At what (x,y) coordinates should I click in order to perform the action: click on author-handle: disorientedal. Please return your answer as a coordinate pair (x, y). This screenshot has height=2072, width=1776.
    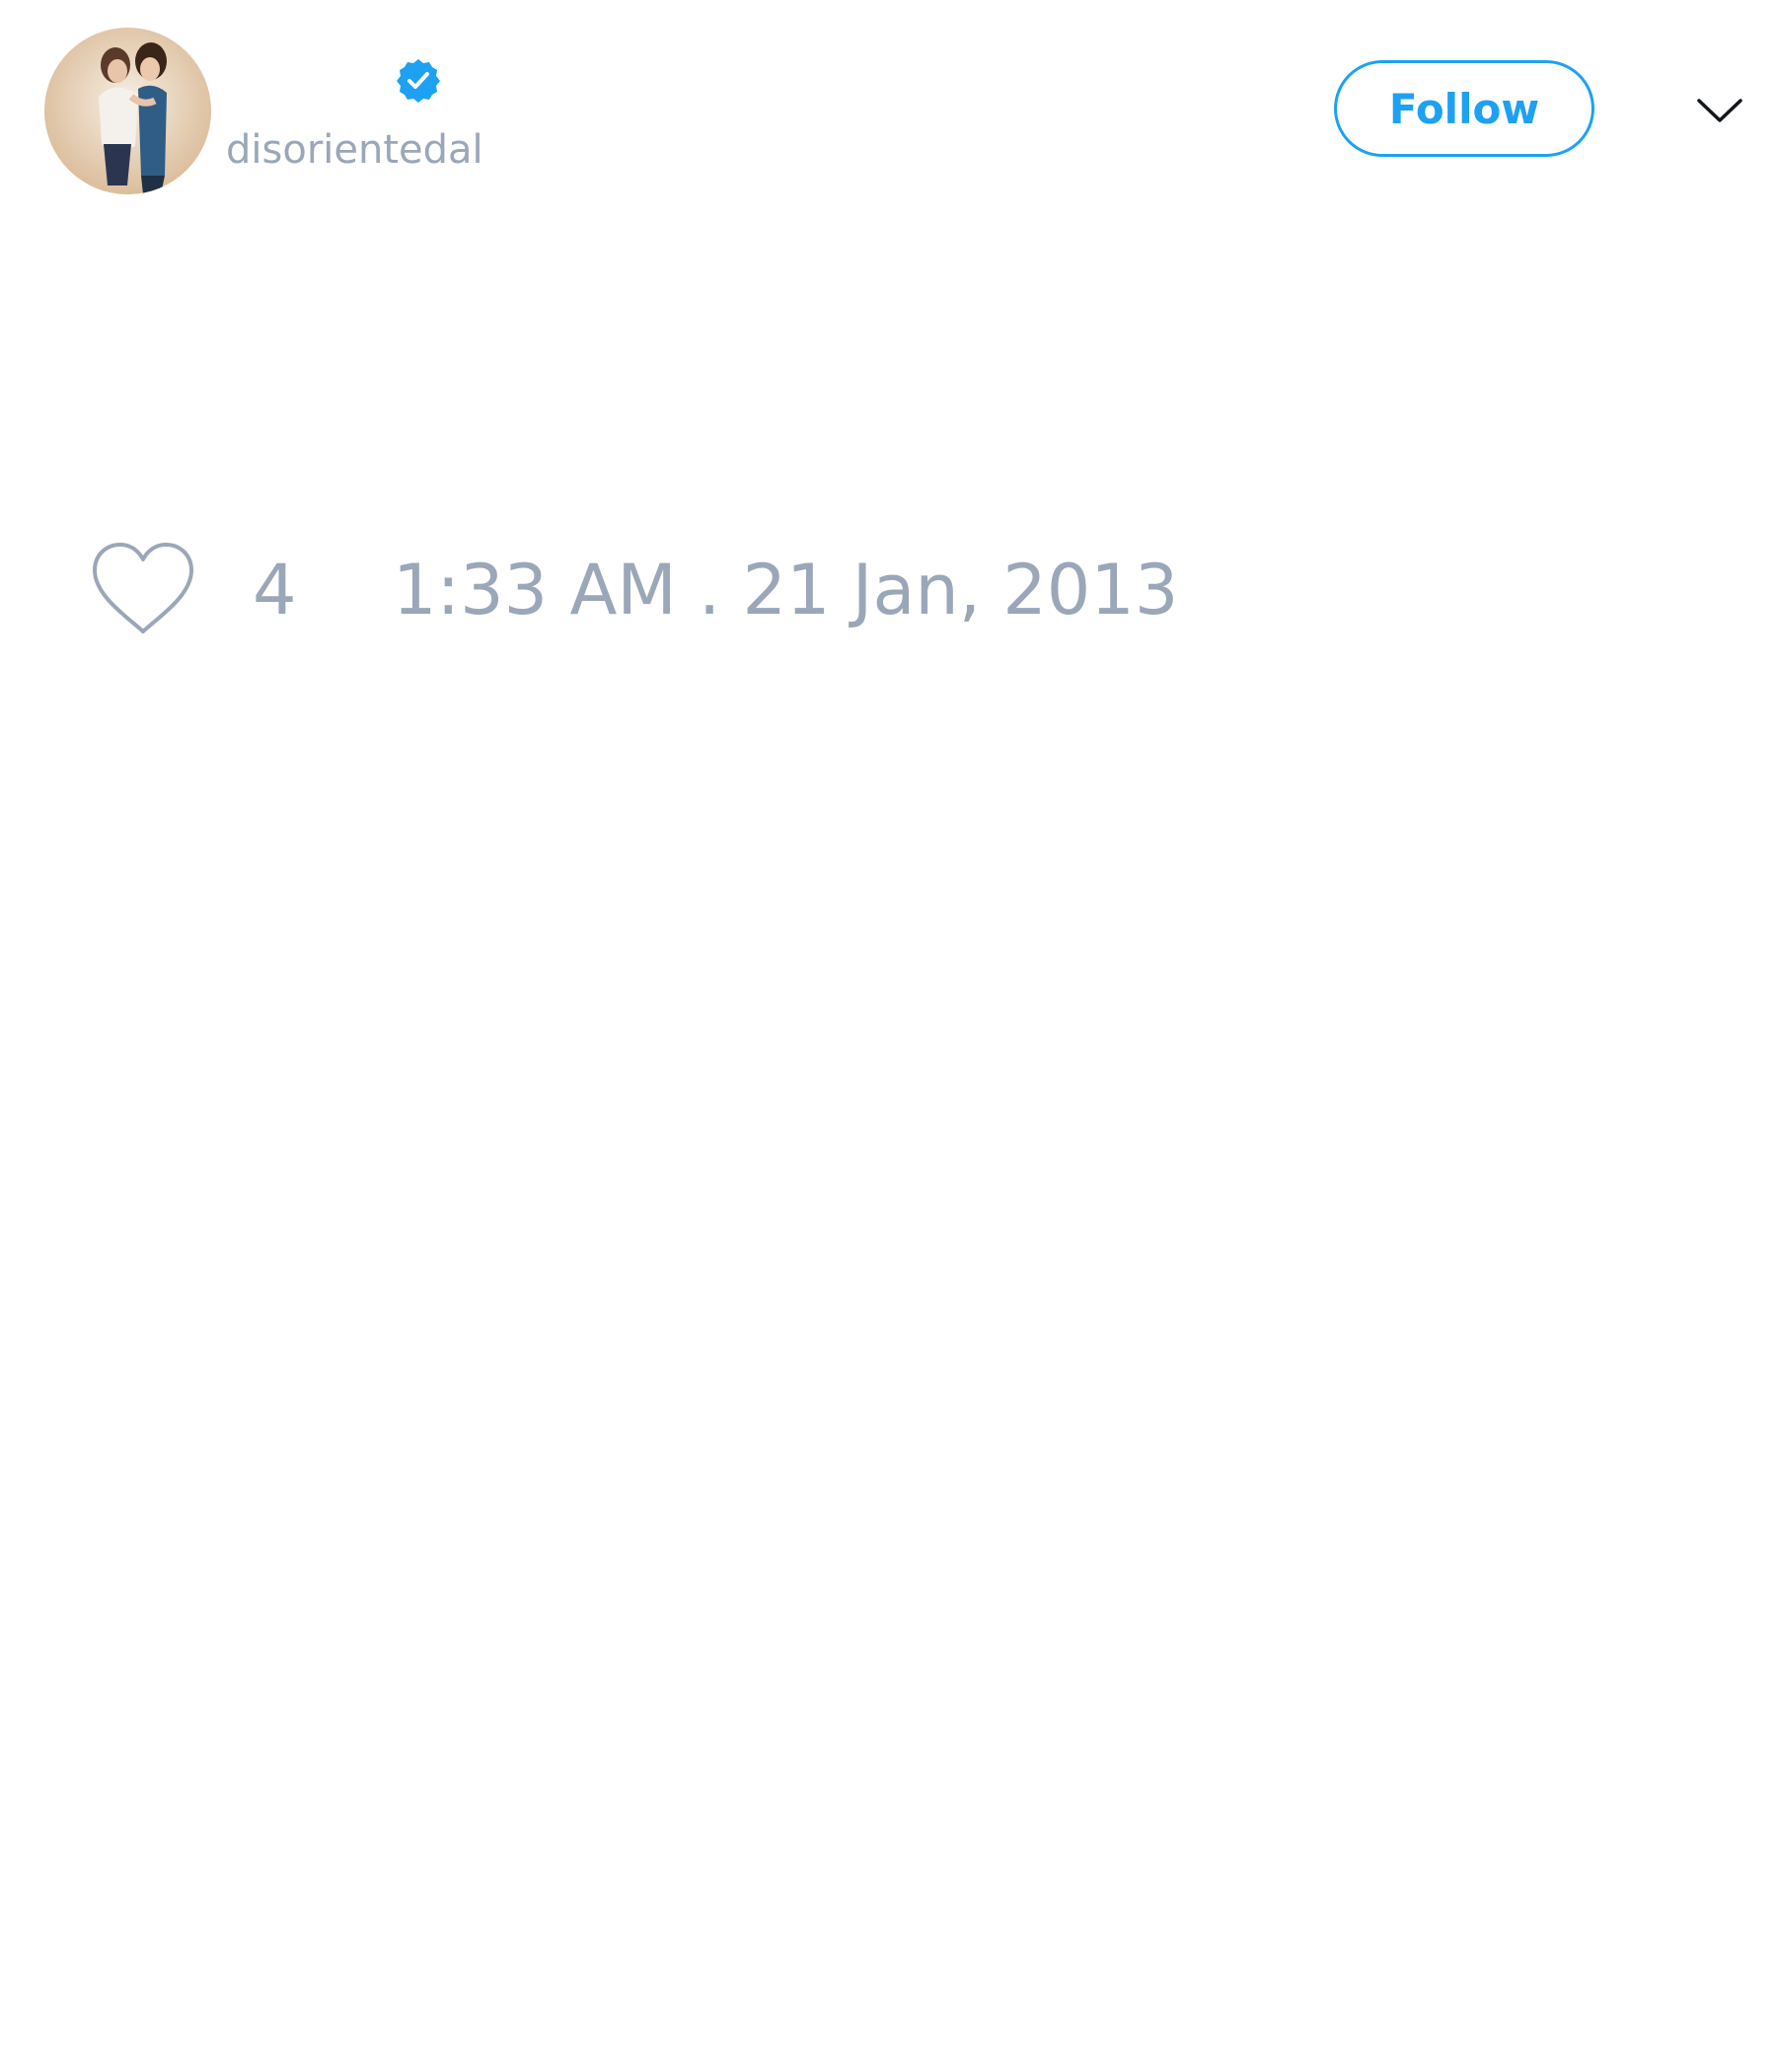
    Looking at the image, I should click on (355, 150).